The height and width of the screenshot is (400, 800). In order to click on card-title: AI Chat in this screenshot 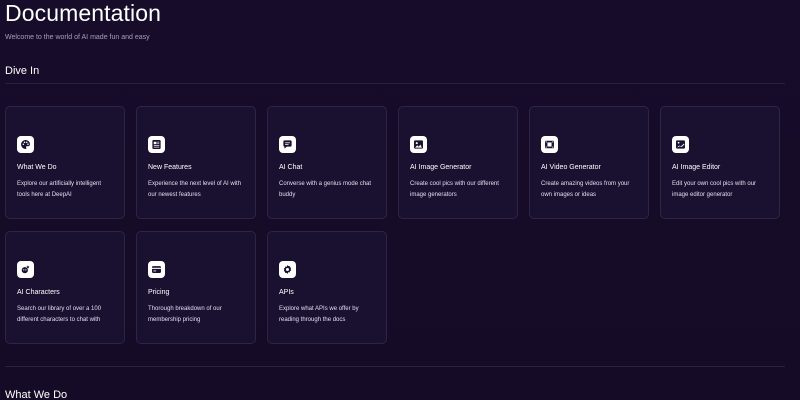, I will do `click(327, 167)`.